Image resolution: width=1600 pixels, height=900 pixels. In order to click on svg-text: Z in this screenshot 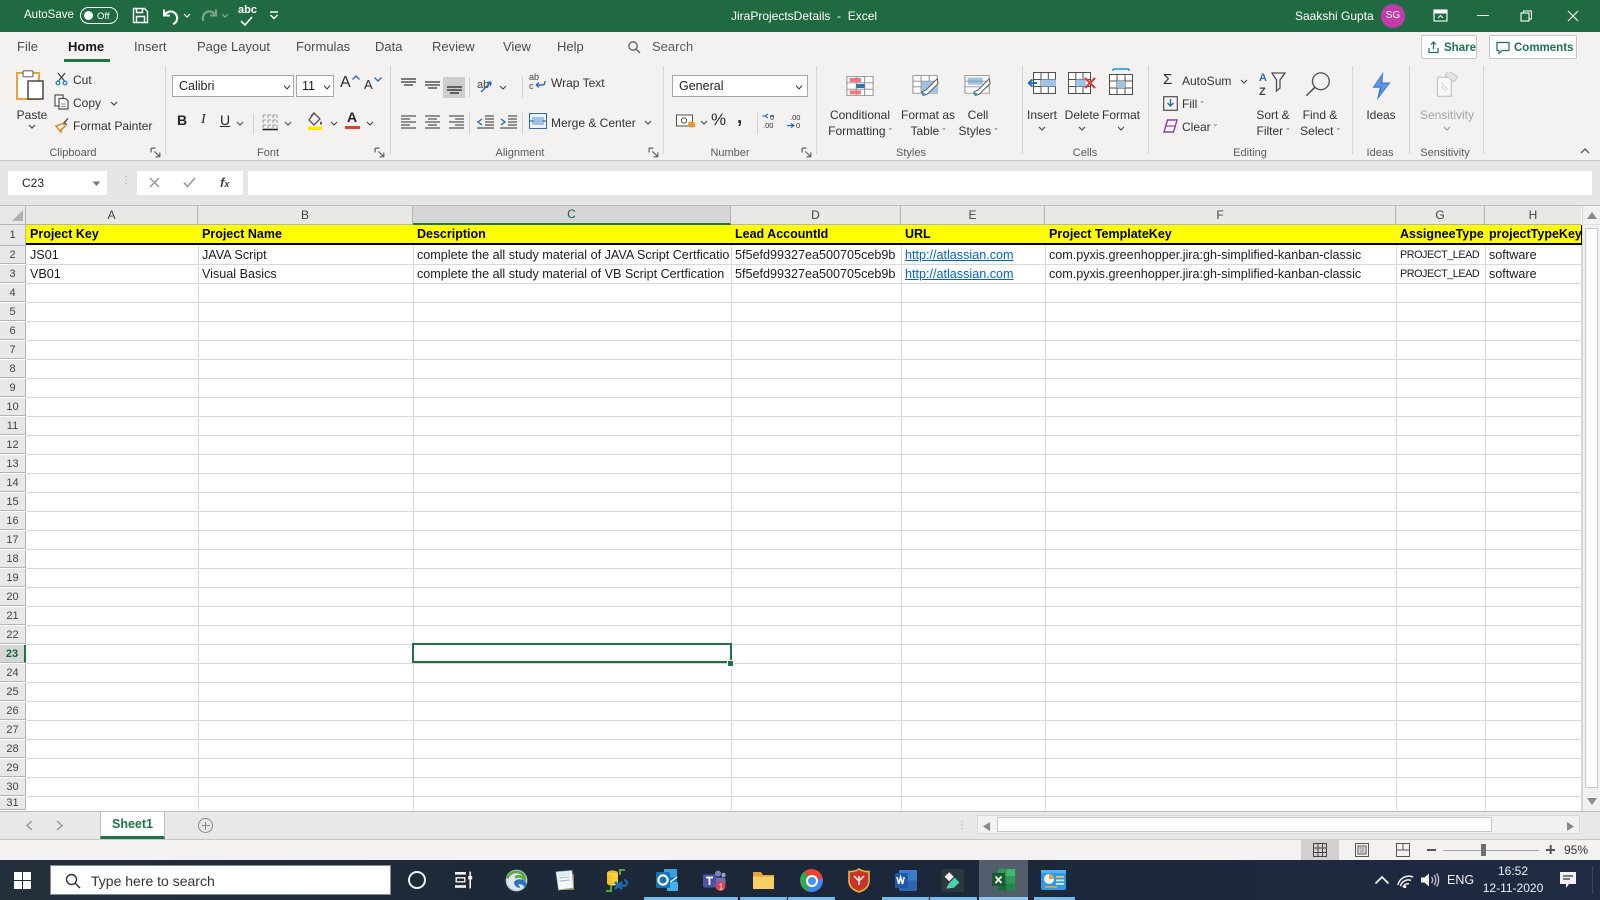, I will do `click(1262, 91)`.